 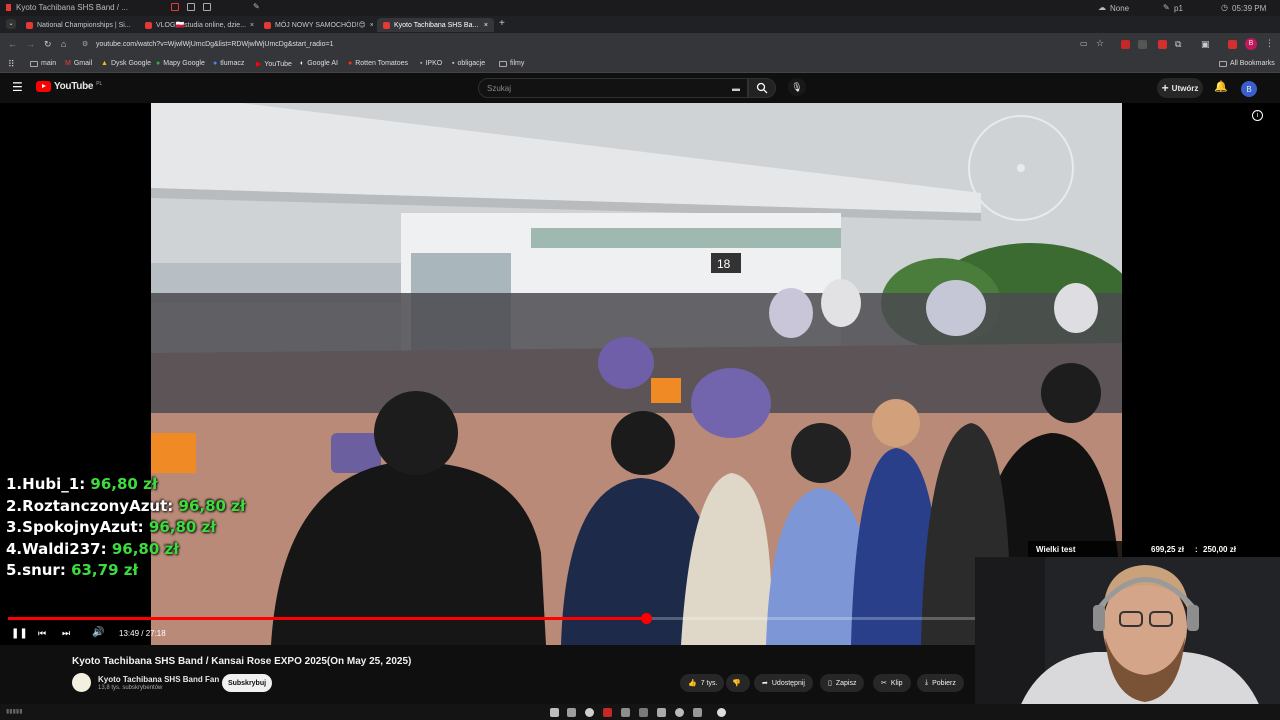 I want to click on apps-icon: ⠿, so click(x=11, y=64).